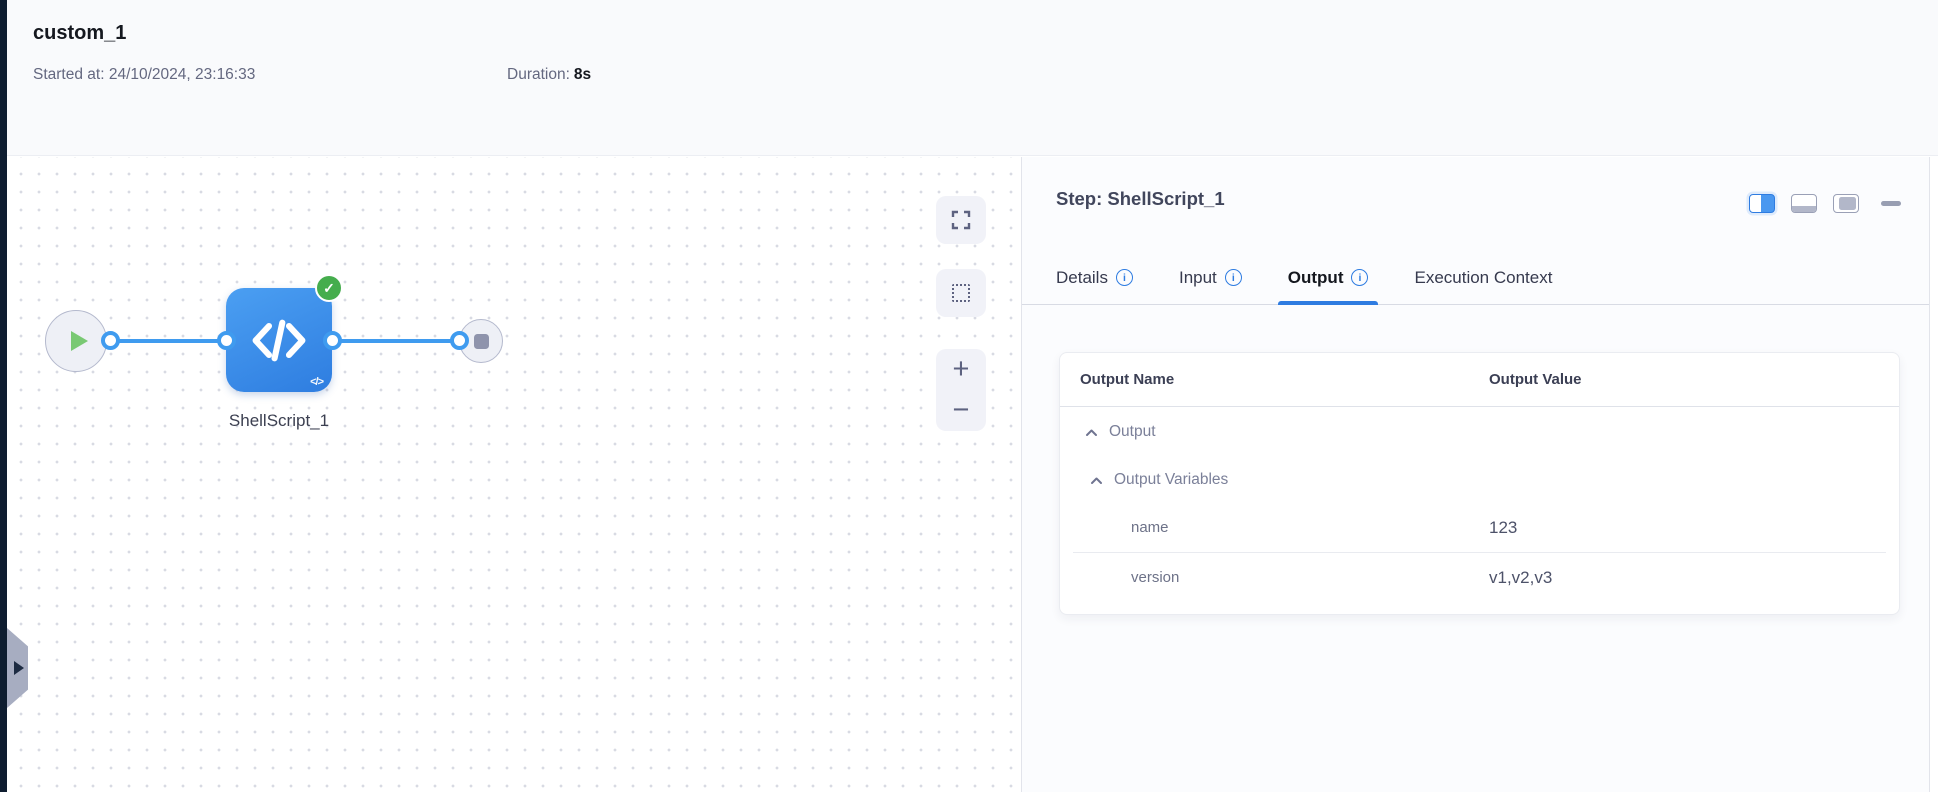 The height and width of the screenshot is (792, 1938). I want to click on group-label: Output, so click(1132, 431).